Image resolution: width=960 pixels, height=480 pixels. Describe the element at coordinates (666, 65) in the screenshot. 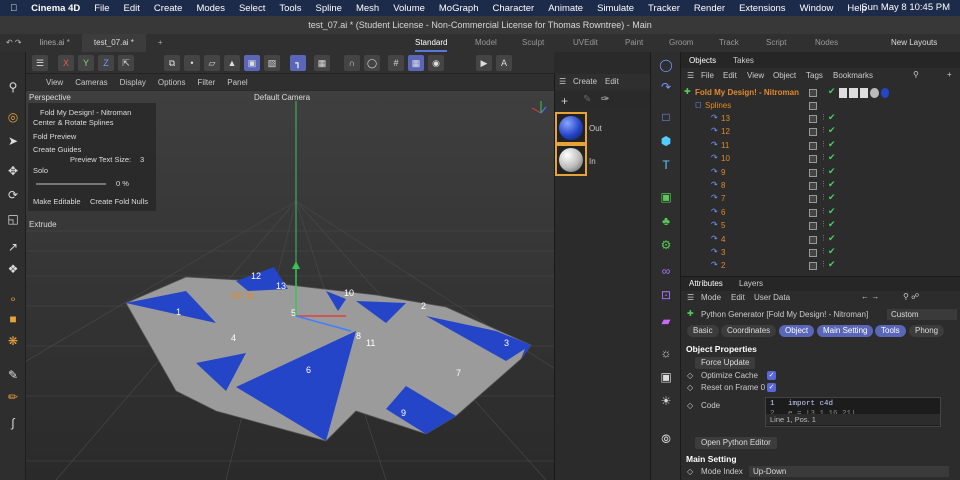

I see `python-icon: ◯` at that location.